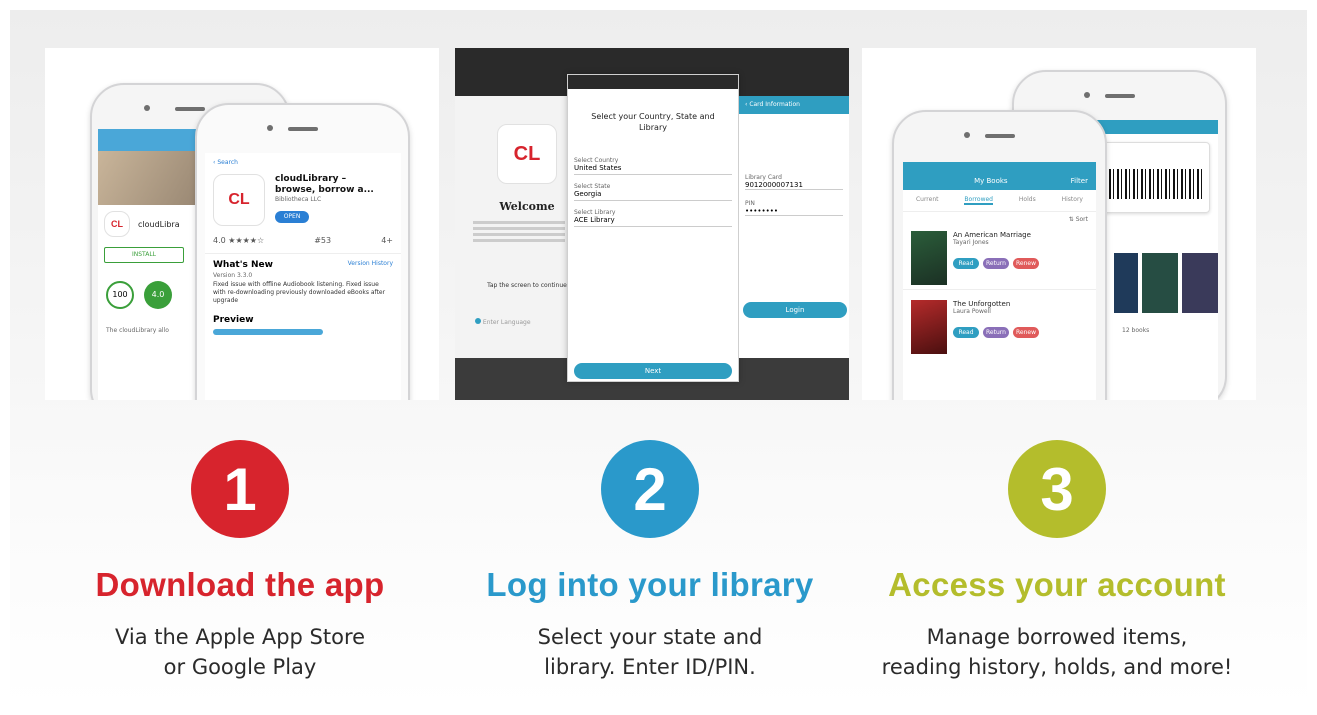  Describe the element at coordinates (243, 265) in the screenshot. I see `whats-new-heading: What's New` at that location.